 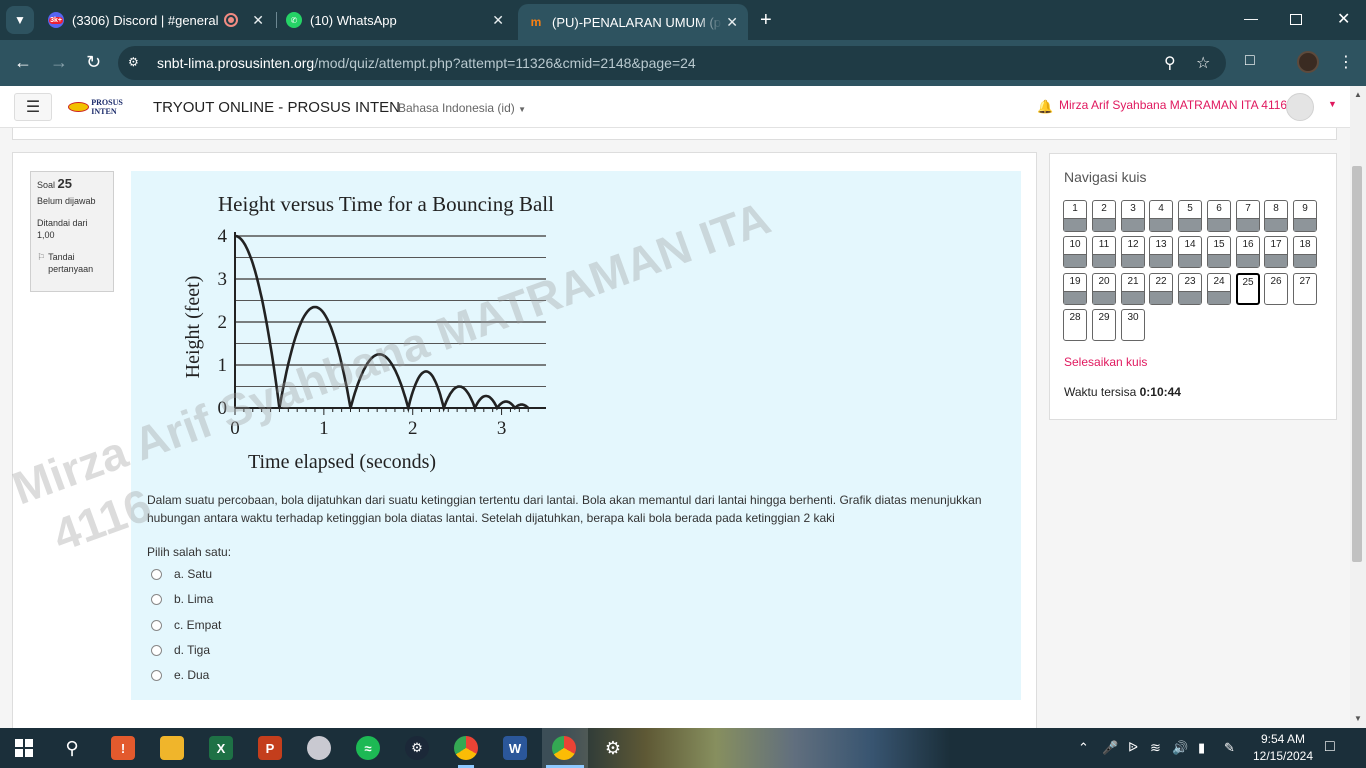 I want to click on answer-option-d: d. Tiga, so click(x=180, y=650).